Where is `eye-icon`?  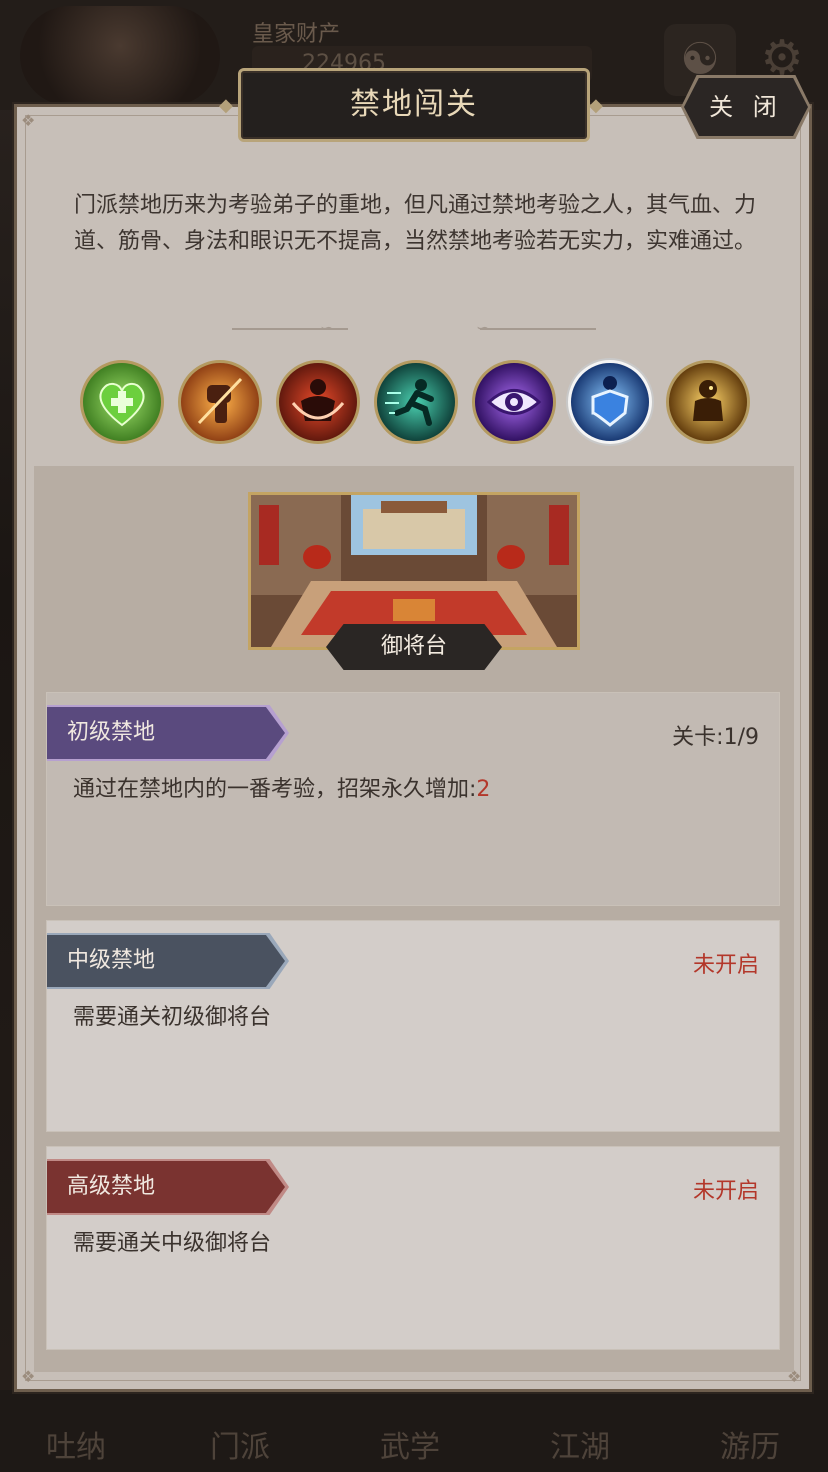
eye-icon is located at coordinates (514, 402).